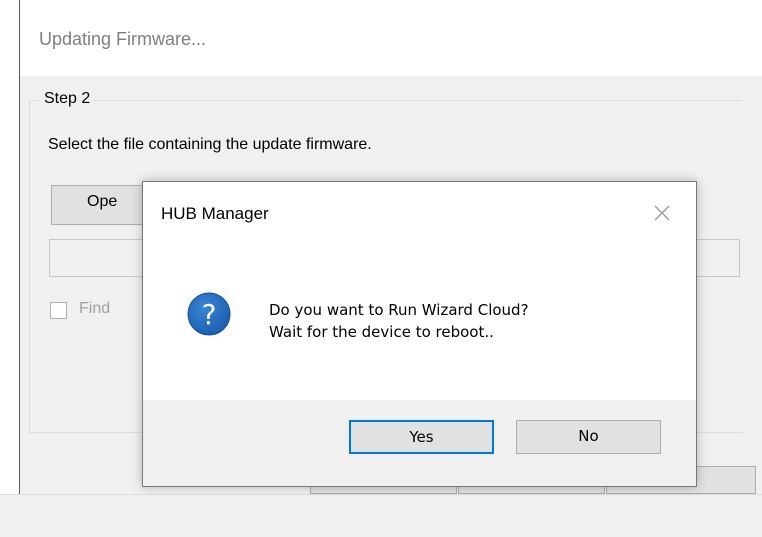  What do you see at coordinates (67, 99) in the screenshot?
I see `step-legend: Step 2` at bounding box center [67, 99].